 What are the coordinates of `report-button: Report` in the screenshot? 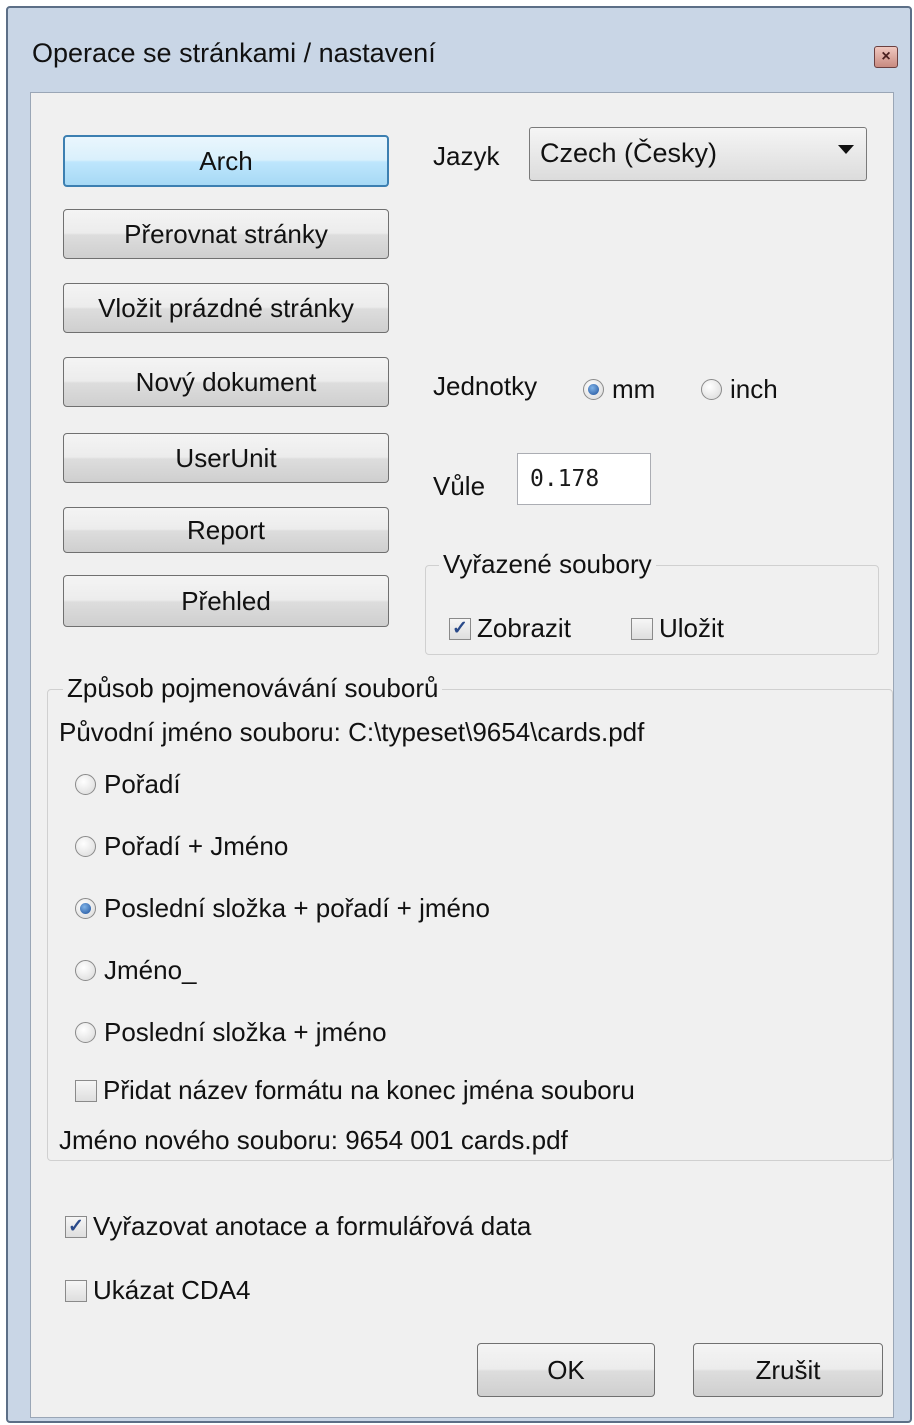 It's located at (226, 530).